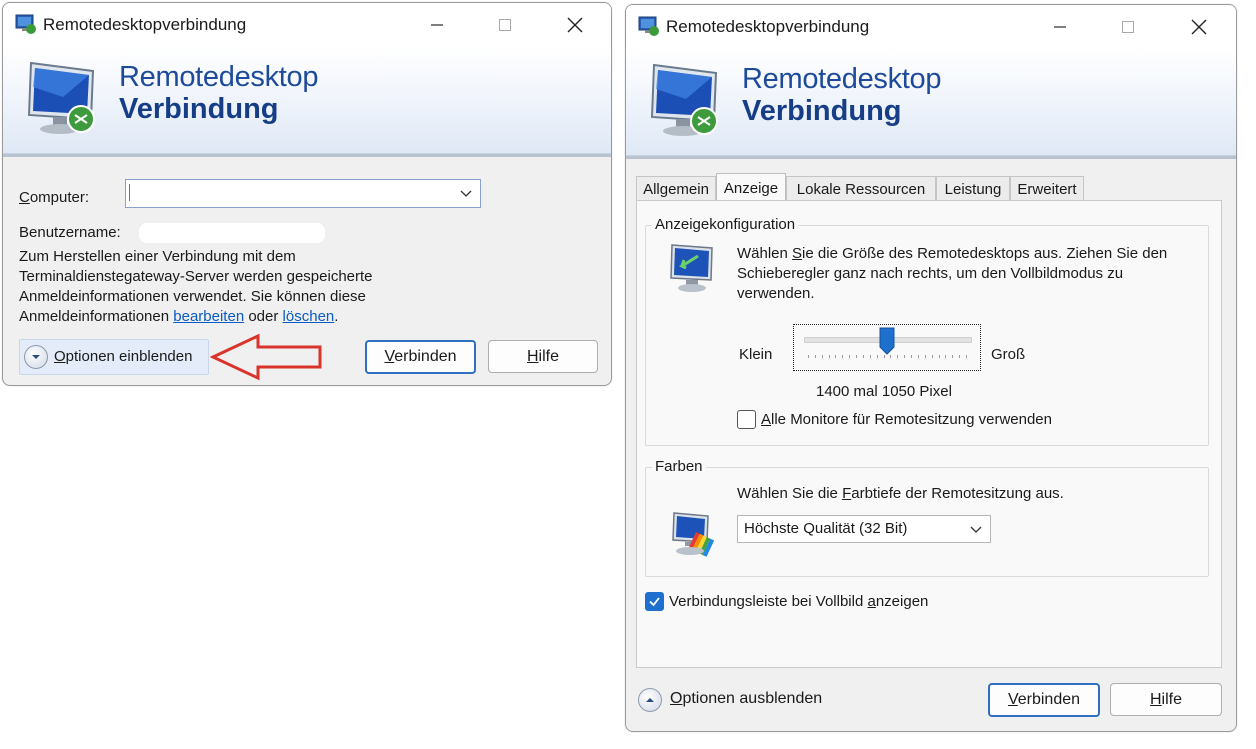 The width and height of the screenshot is (1256, 749). What do you see at coordinates (861, 188) in the screenshot?
I see `tab-lokale-ressourcen: Lokale Ressourcen` at bounding box center [861, 188].